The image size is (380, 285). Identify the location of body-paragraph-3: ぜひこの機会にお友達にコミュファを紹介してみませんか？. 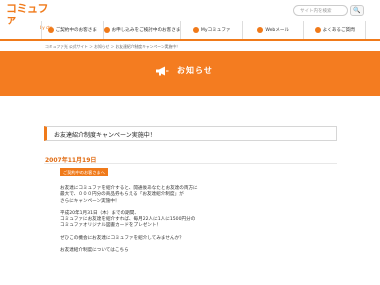
(175, 239).